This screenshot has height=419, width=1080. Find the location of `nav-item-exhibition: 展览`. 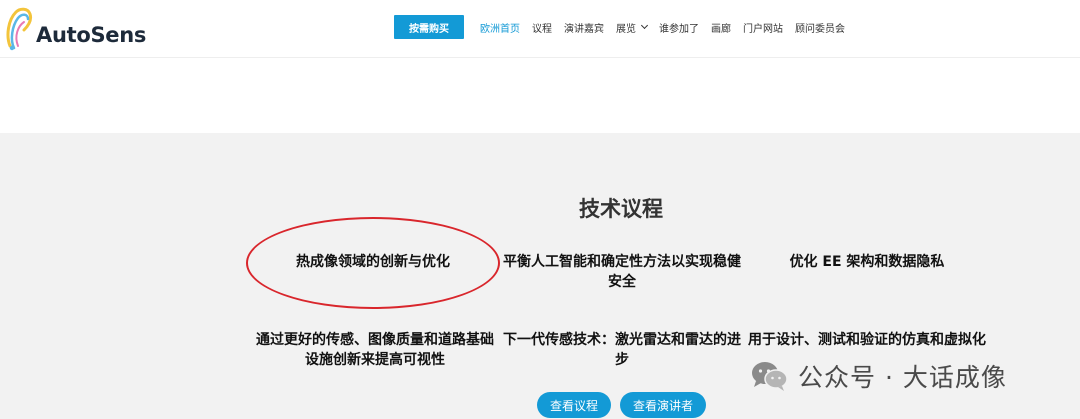

nav-item-exhibition: 展览 is located at coordinates (632, 27).